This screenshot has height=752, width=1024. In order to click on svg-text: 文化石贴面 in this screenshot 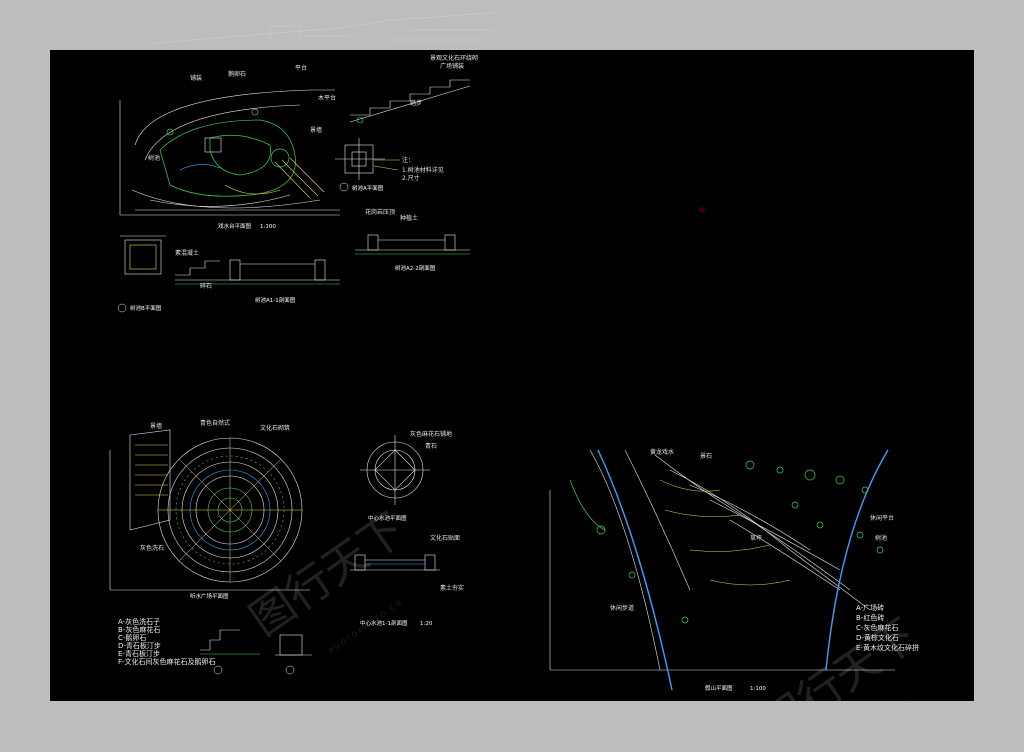, I will do `click(445, 538)`.